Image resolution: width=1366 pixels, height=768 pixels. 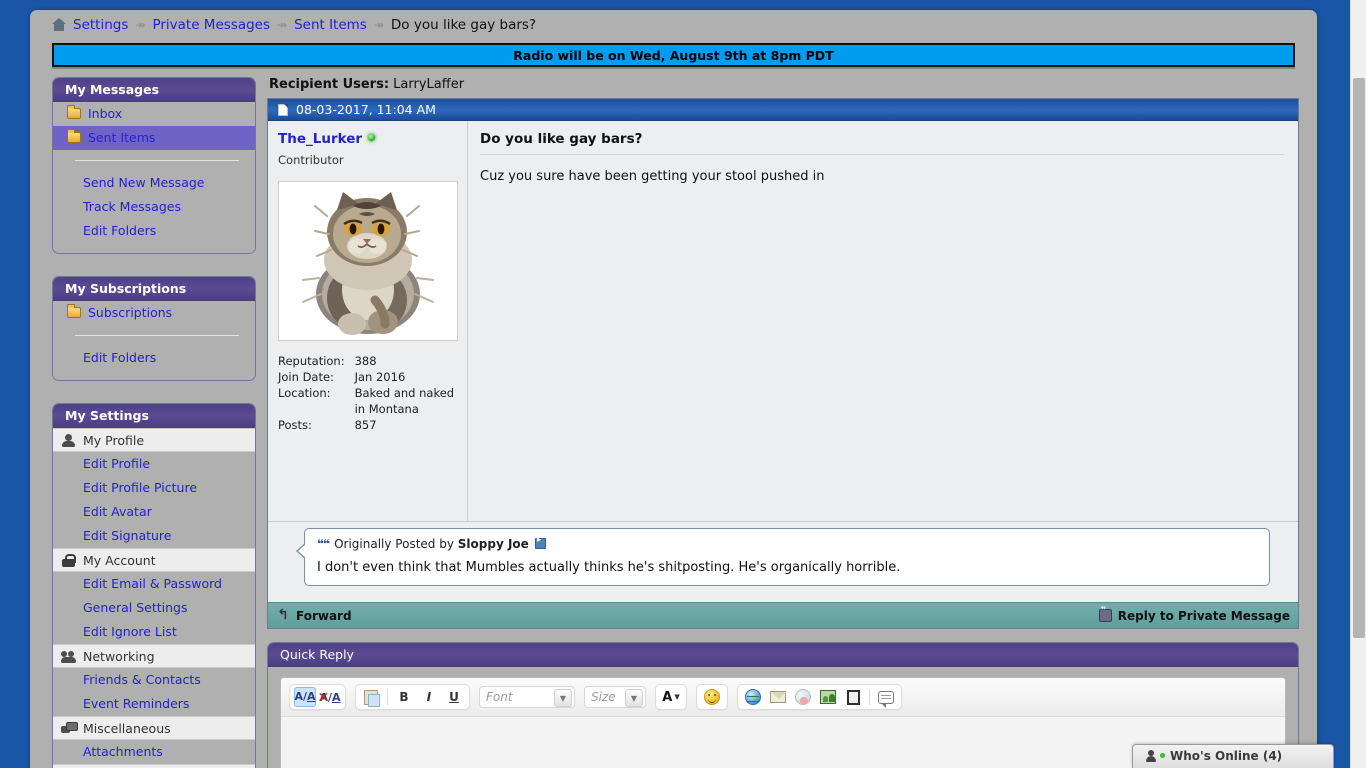 I want to click on insert-video-icon, so click(x=853, y=697).